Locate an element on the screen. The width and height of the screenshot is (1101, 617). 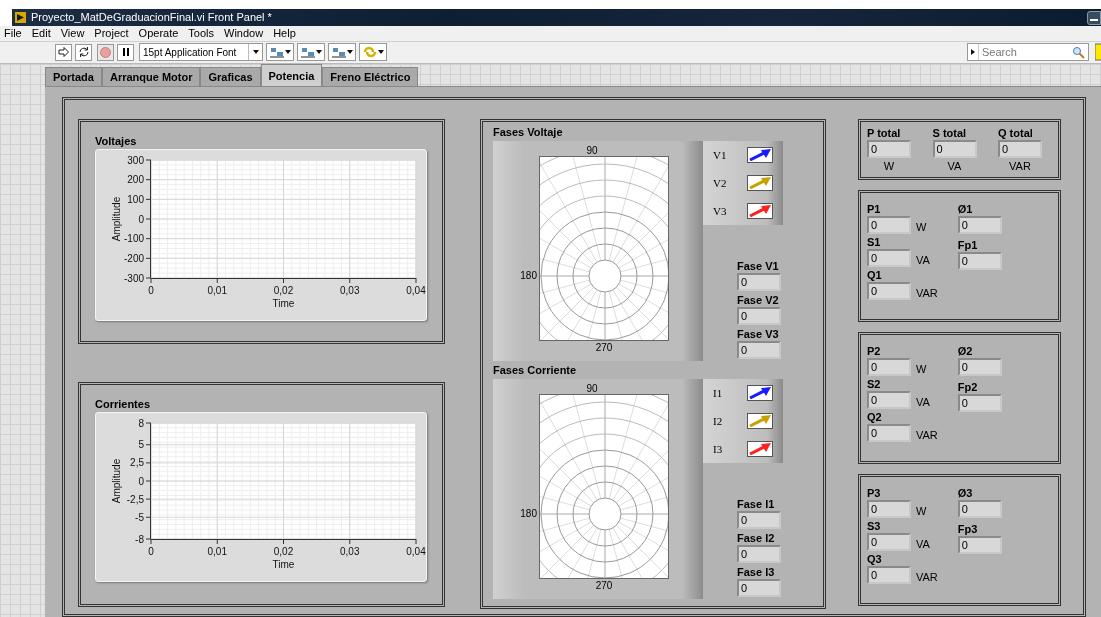
cycle-arrows-icon is located at coordinates (83, 52).